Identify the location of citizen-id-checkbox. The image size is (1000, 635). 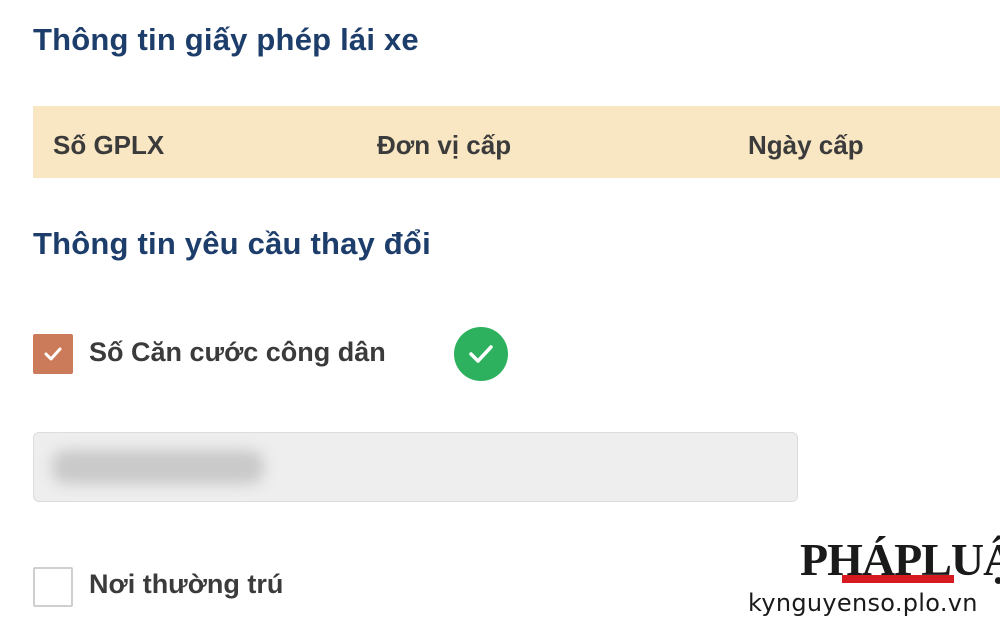
(53, 354).